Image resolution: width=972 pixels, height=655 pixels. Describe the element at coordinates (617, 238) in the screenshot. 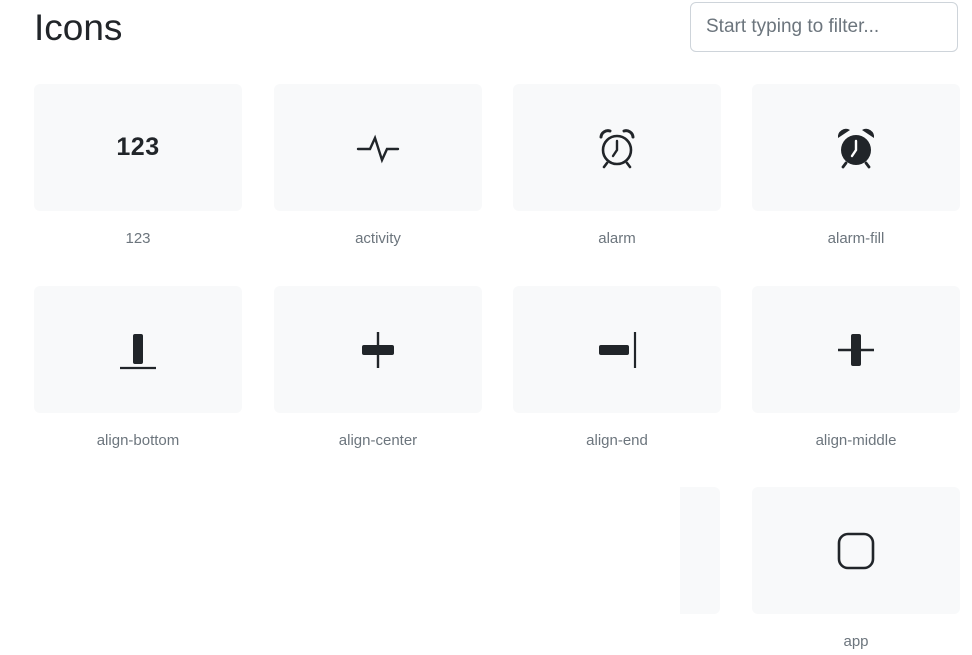

I see `icon-label: alarm` at that location.